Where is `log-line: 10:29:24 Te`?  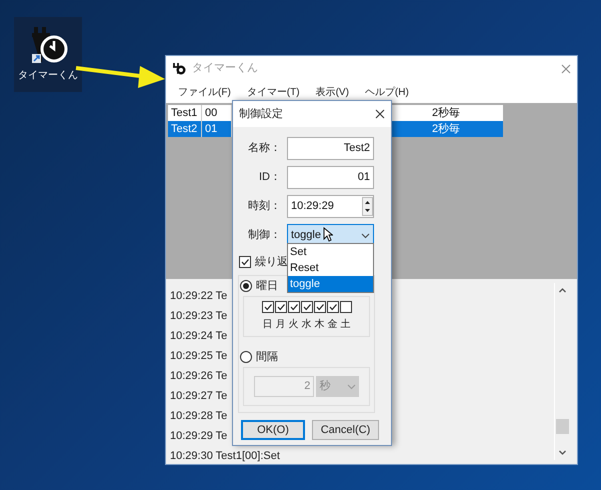 log-line: 10:29:24 Te is located at coordinates (199, 336).